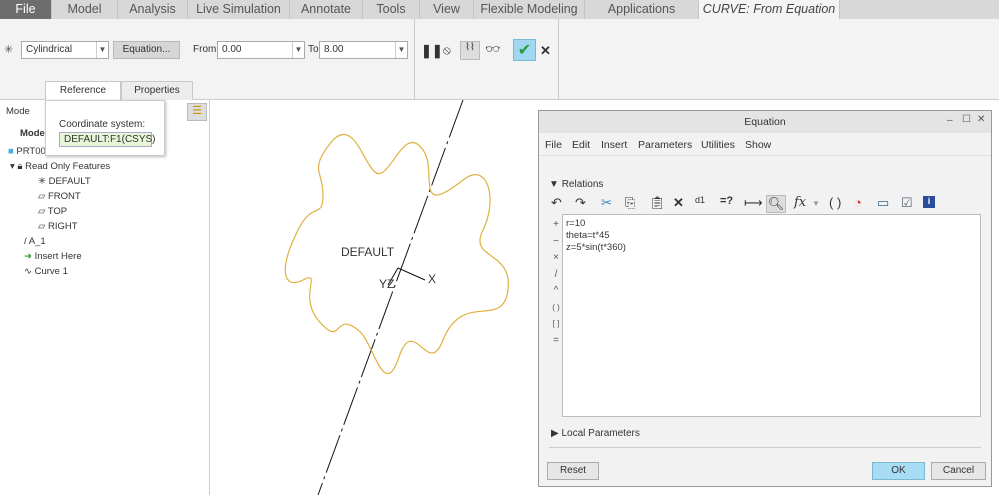  Describe the element at coordinates (411, 274) in the screenshot. I see `x-axis-line` at that location.